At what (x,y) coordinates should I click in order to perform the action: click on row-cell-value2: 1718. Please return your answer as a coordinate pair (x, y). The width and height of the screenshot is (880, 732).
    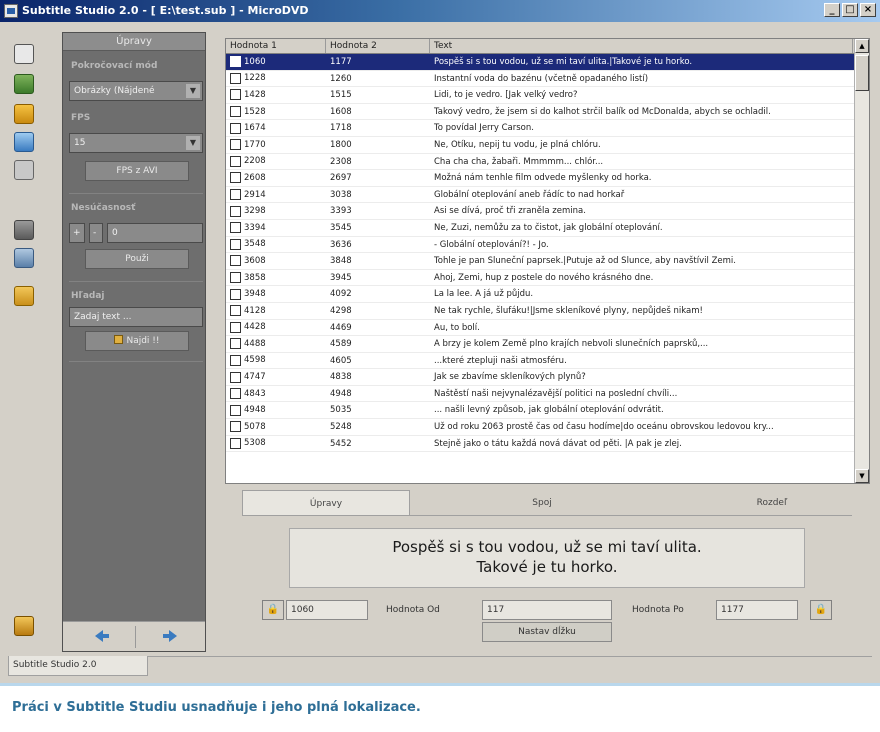
    Looking at the image, I should click on (378, 128).